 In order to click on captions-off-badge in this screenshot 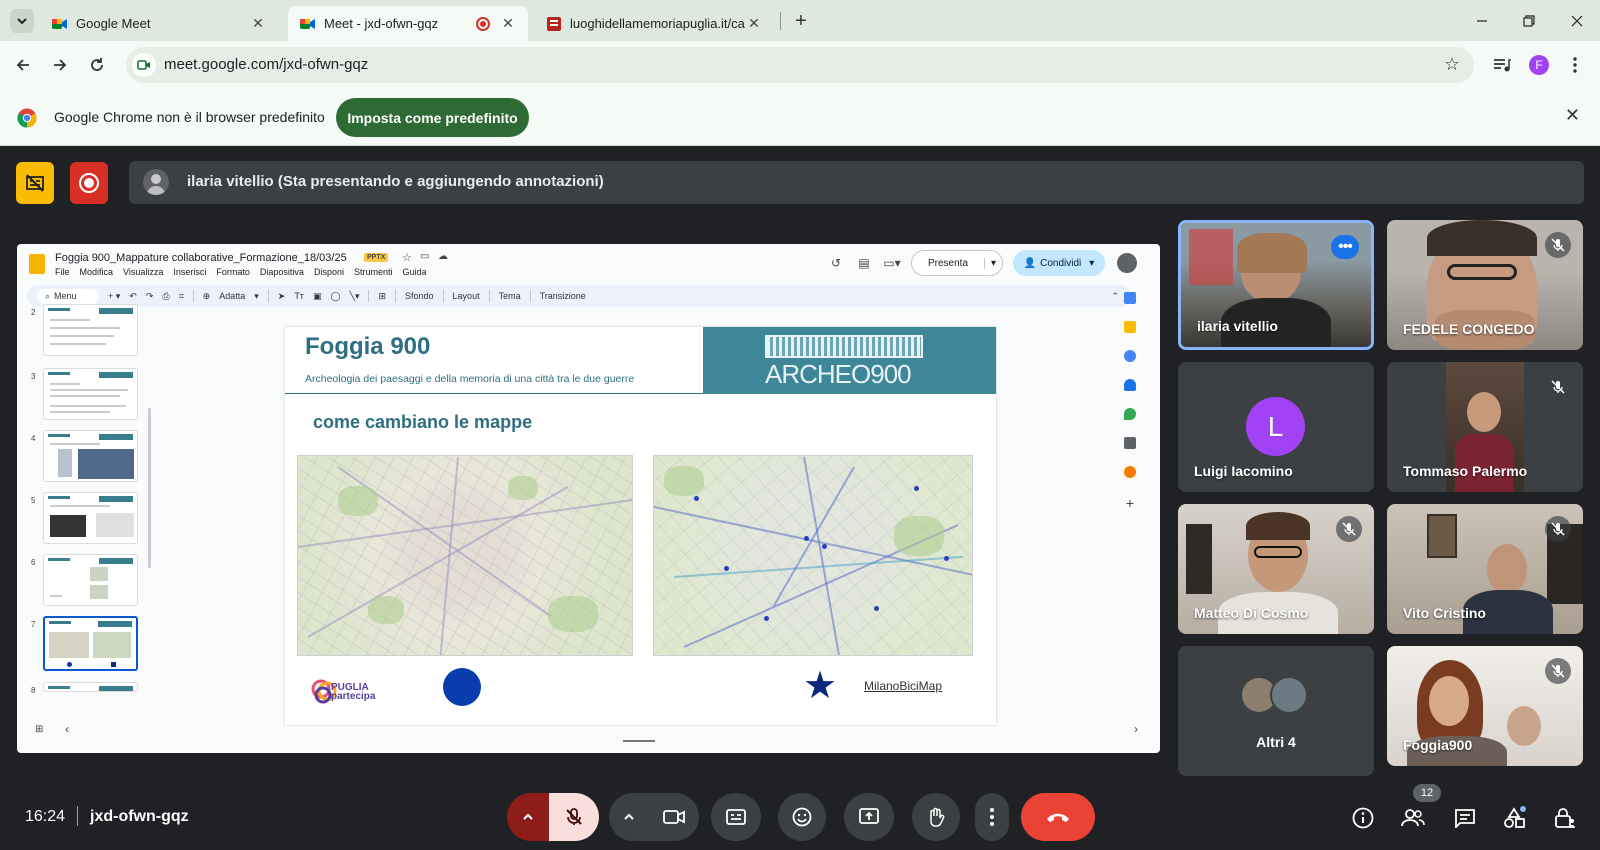, I will do `click(35, 183)`.